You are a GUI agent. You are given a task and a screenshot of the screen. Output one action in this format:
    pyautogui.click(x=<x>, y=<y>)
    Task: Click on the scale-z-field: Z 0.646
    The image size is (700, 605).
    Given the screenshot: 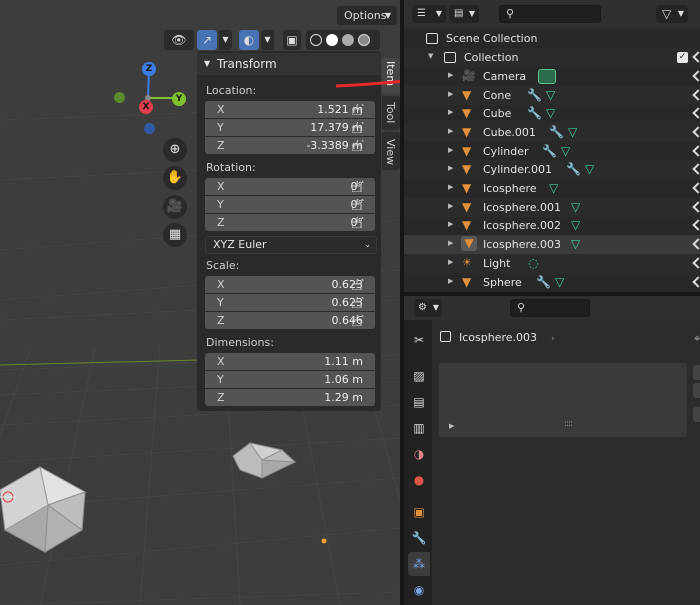 What is the action you would take?
    pyautogui.click(x=290, y=320)
    